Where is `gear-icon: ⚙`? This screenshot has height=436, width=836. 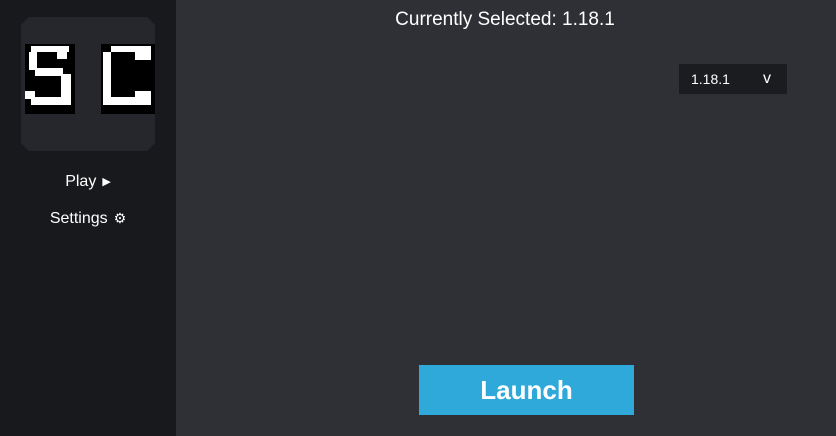
gear-icon: ⚙ is located at coordinates (120, 218).